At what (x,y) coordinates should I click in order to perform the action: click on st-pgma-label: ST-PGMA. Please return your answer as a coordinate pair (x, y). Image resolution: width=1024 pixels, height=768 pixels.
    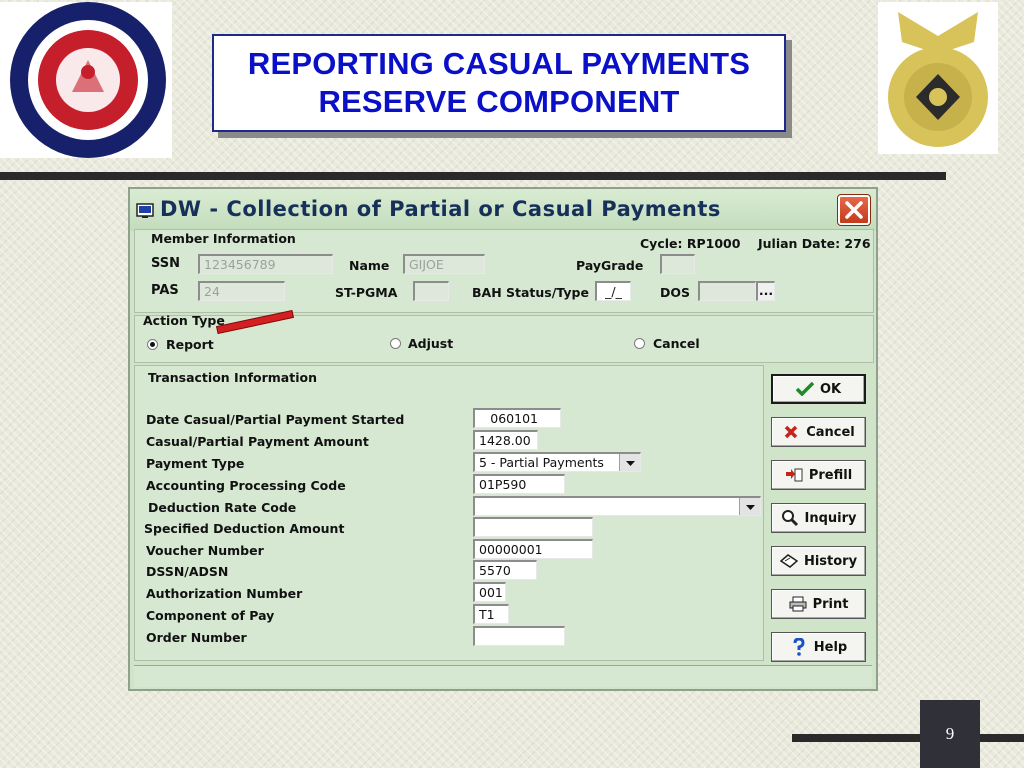
    Looking at the image, I should click on (366, 292).